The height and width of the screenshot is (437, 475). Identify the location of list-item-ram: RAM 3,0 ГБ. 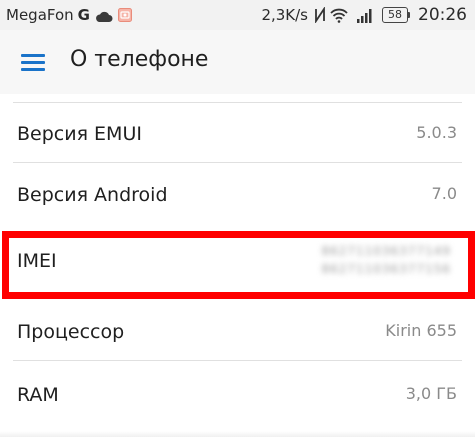
(237, 394).